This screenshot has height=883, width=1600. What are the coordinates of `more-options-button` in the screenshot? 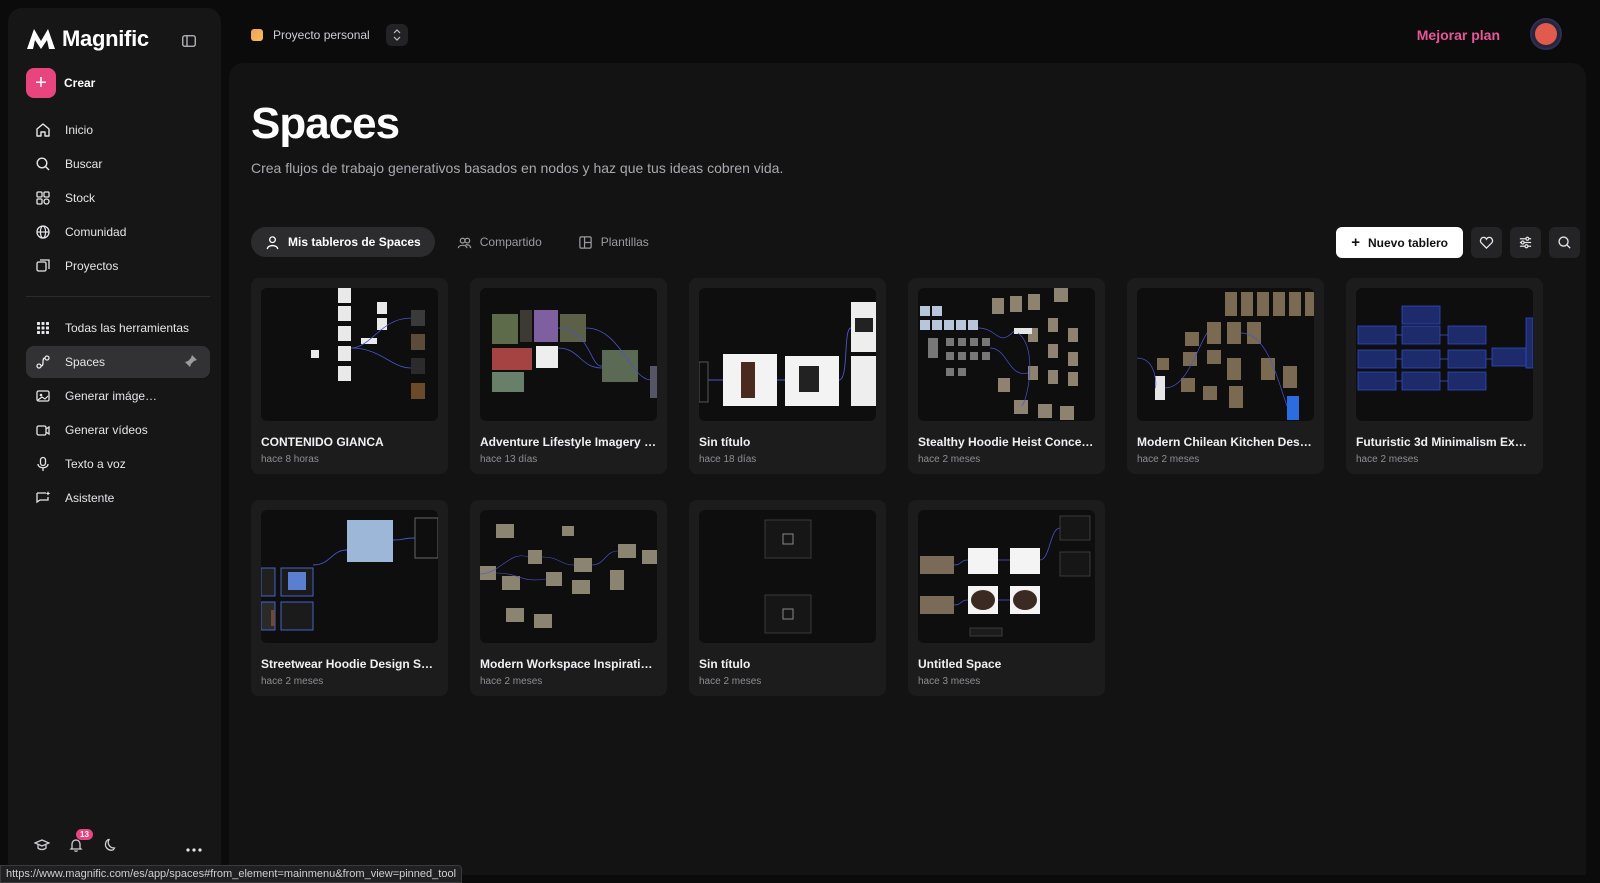 It's located at (194, 849).